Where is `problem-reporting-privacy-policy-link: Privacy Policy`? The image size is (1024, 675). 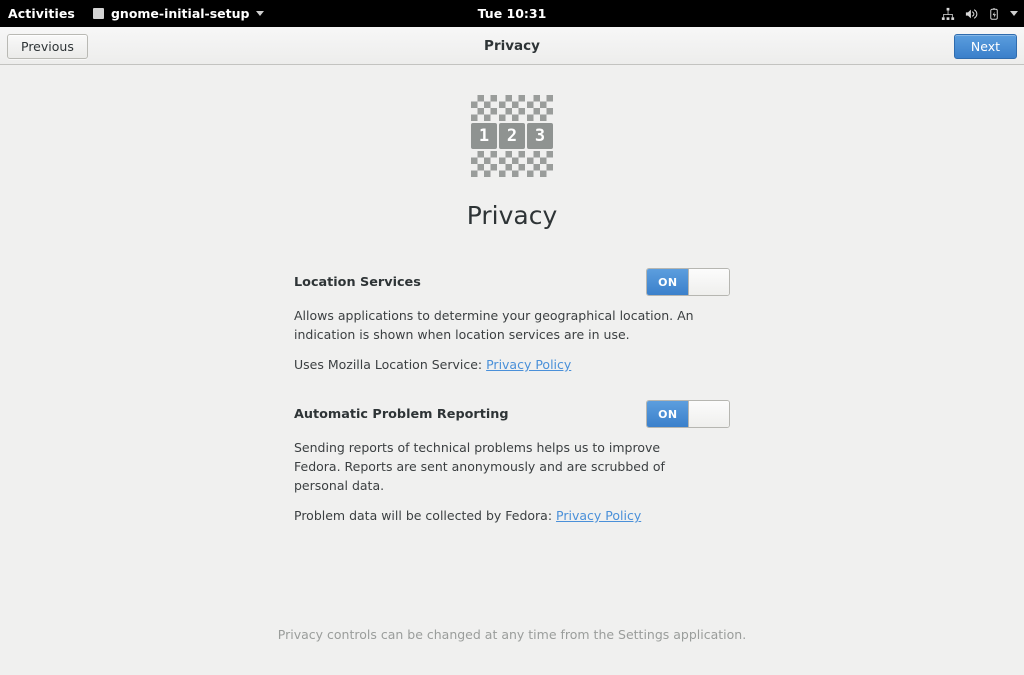 problem-reporting-privacy-policy-link: Privacy Policy is located at coordinates (598, 515).